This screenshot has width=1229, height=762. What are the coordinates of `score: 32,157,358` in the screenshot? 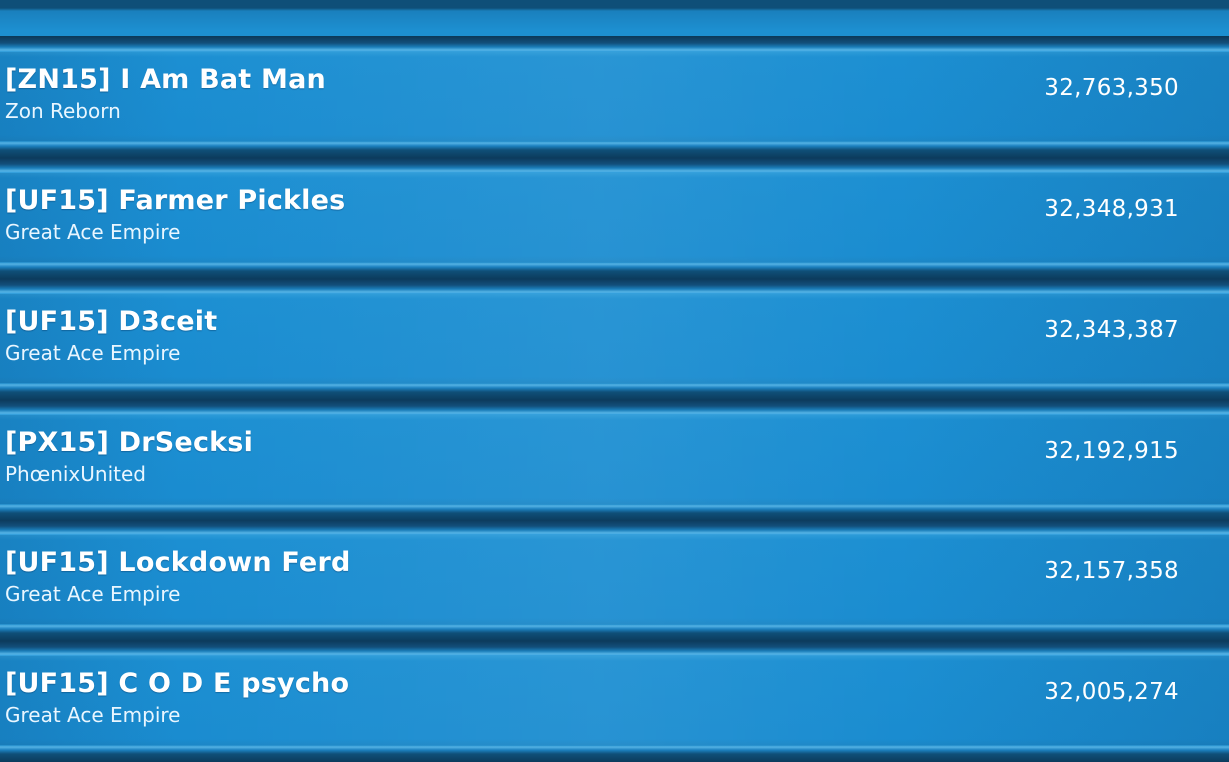 It's located at (1111, 571).